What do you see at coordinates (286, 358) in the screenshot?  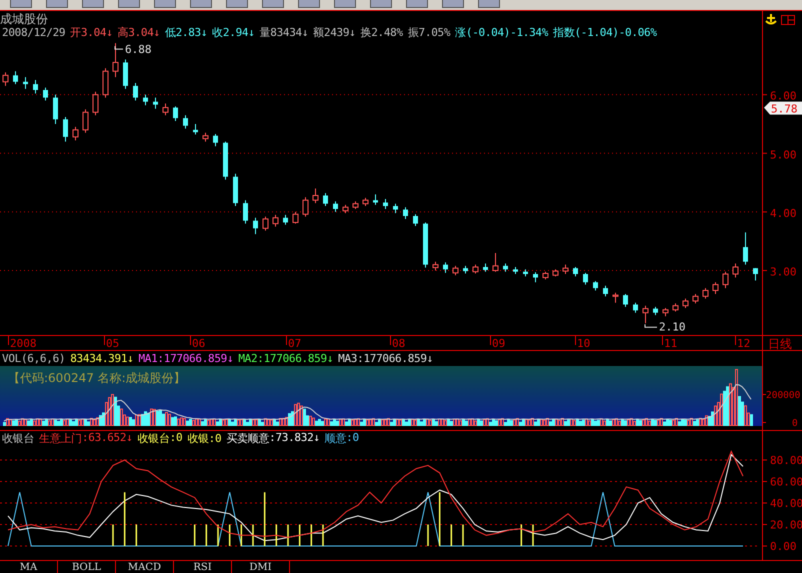 I see `volume-legend-item: MA2:177066.859↓` at bounding box center [286, 358].